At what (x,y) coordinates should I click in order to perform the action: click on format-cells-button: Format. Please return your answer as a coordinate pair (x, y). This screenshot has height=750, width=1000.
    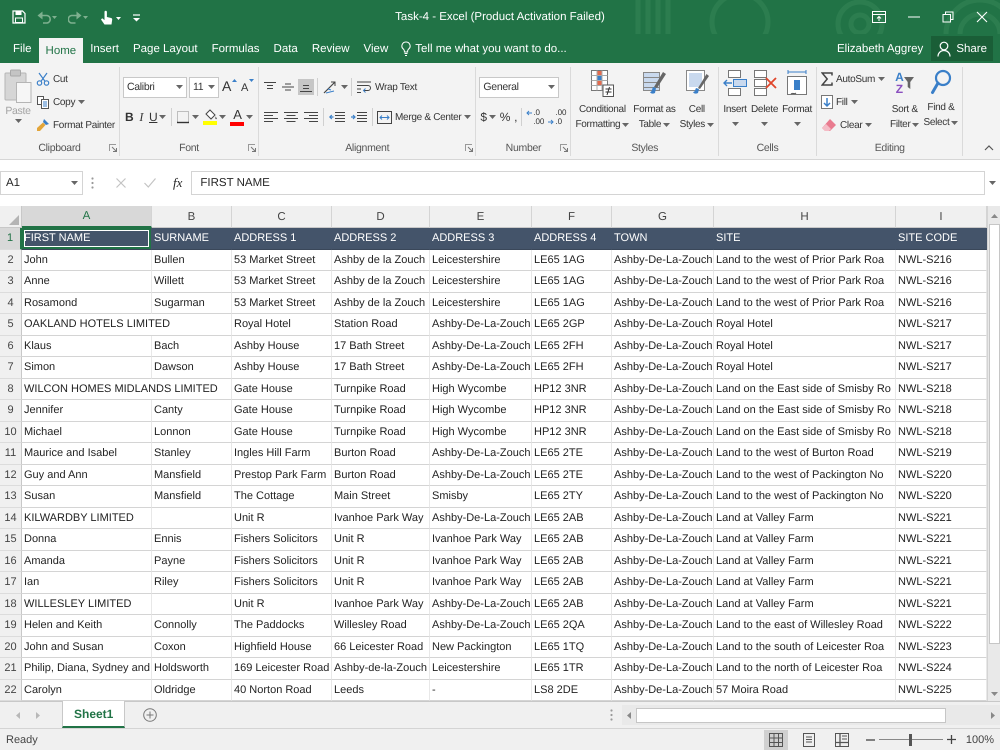
    Looking at the image, I should click on (797, 96).